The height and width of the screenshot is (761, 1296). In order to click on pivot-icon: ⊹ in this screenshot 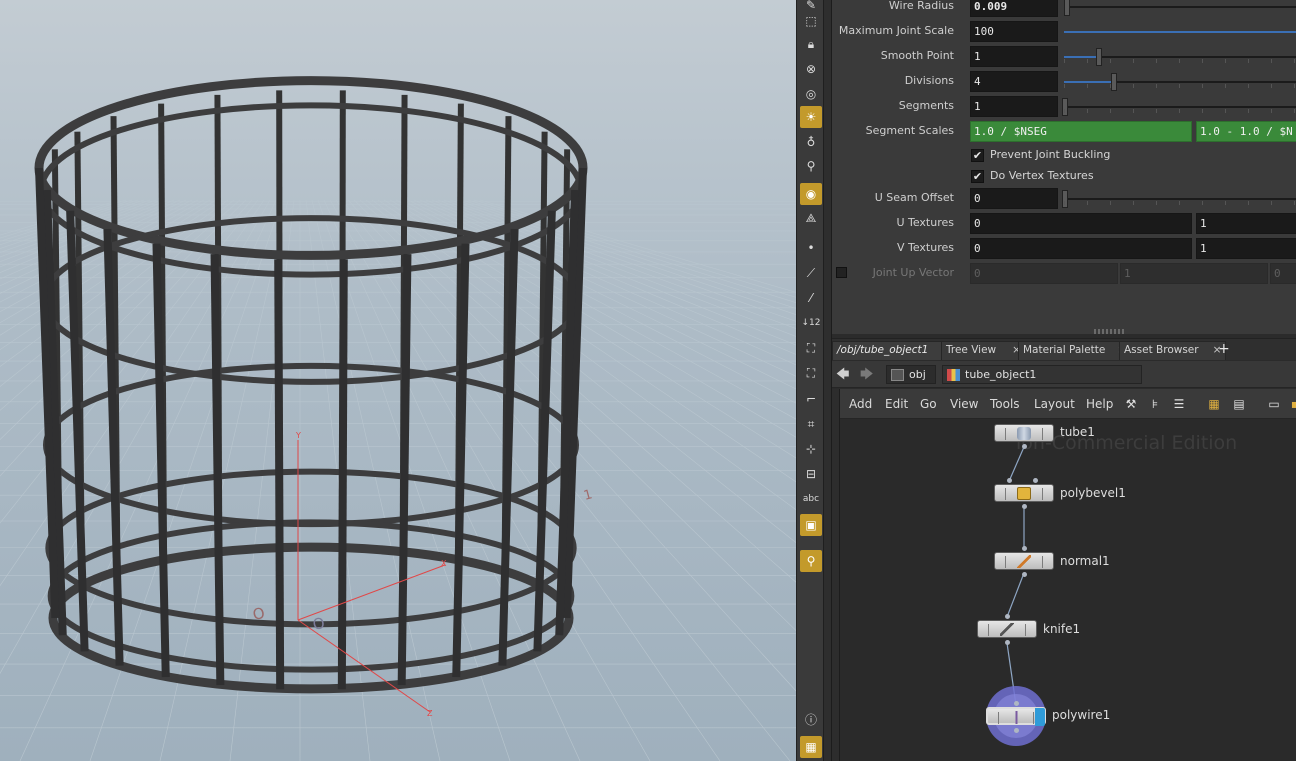, I will do `click(811, 449)`.